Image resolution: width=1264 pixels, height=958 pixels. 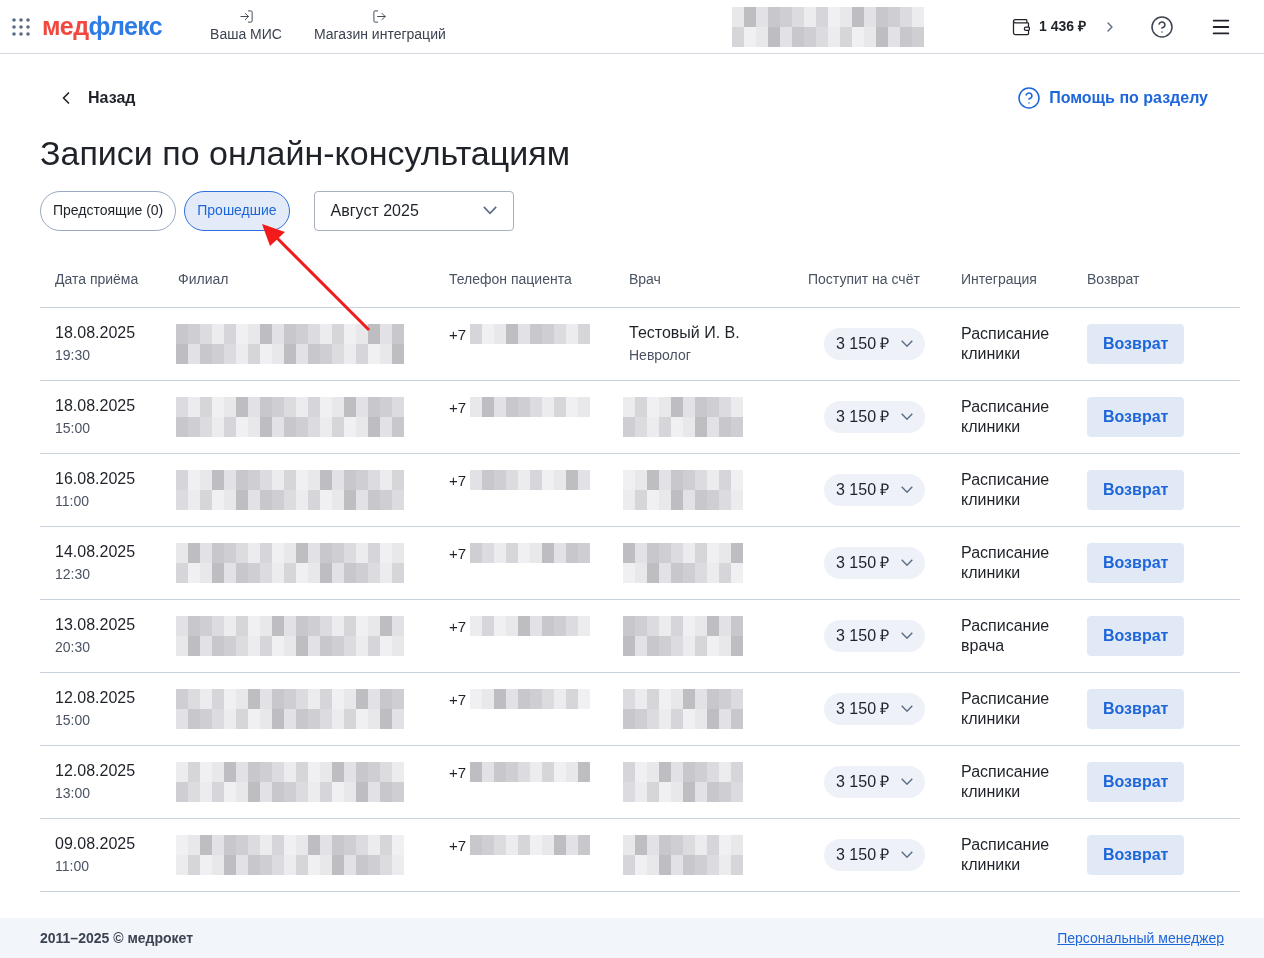 What do you see at coordinates (685, 333) in the screenshot?
I see `doctor-name: Тестовый И. В.` at bounding box center [685, 333].